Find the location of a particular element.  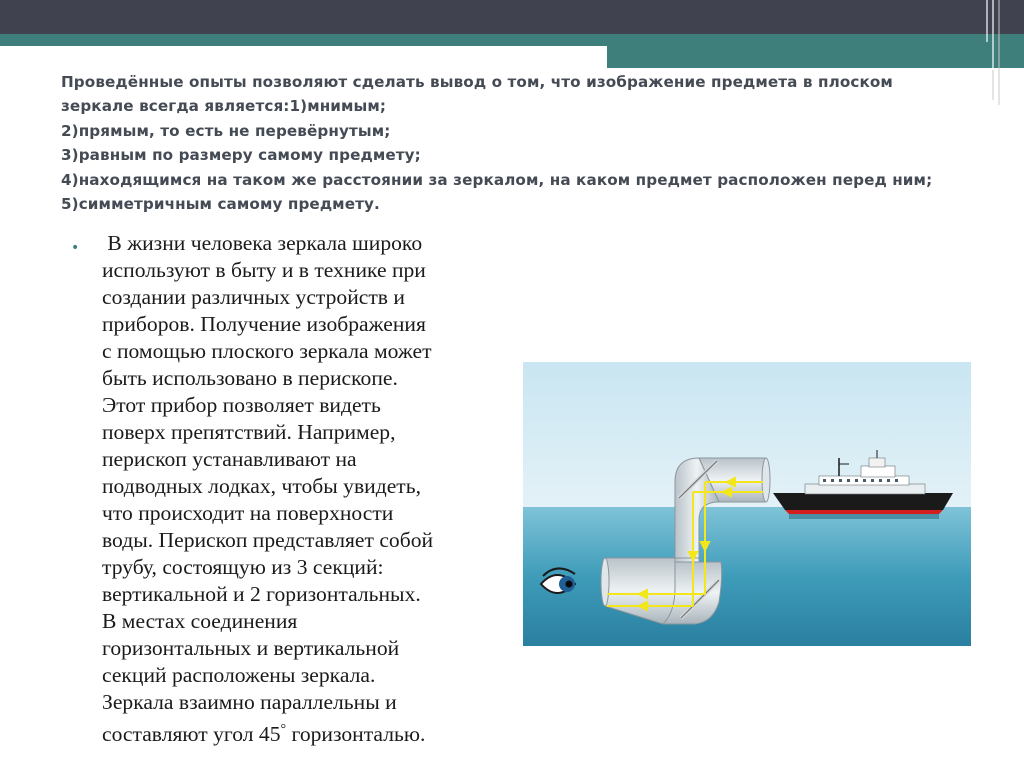

header-dark-band is located at coordinates (512, 17).